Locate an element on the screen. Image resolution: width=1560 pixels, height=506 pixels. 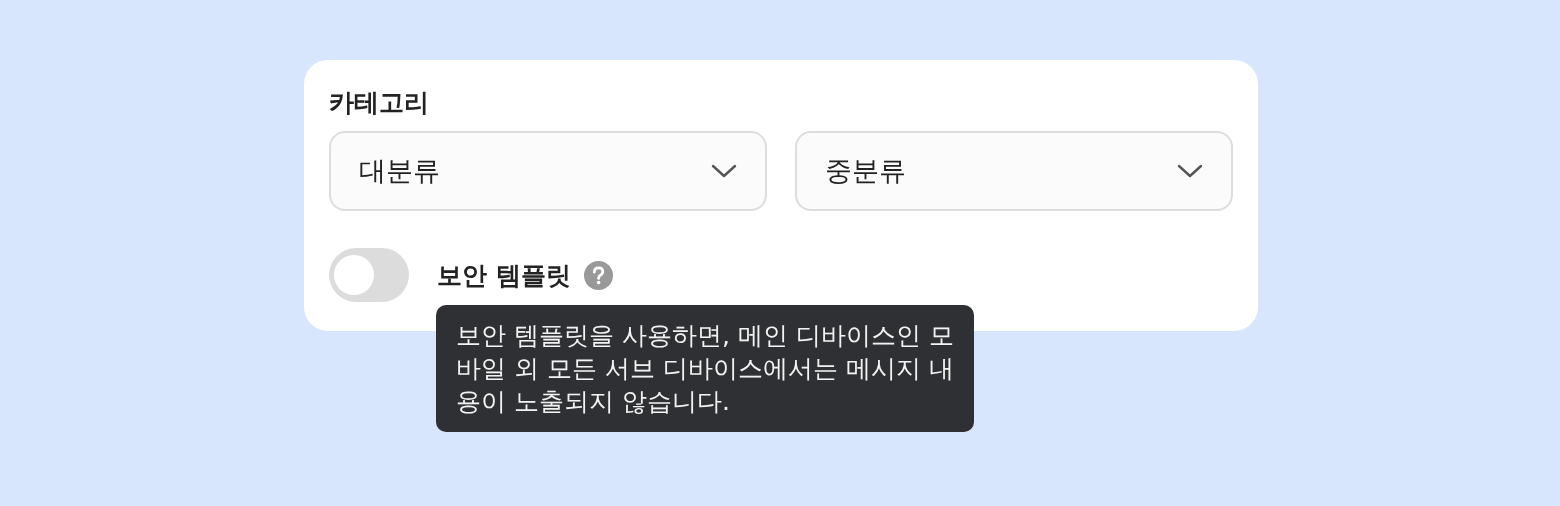
category-dropdown: 중분류 is located at coordinates (1014, 171).